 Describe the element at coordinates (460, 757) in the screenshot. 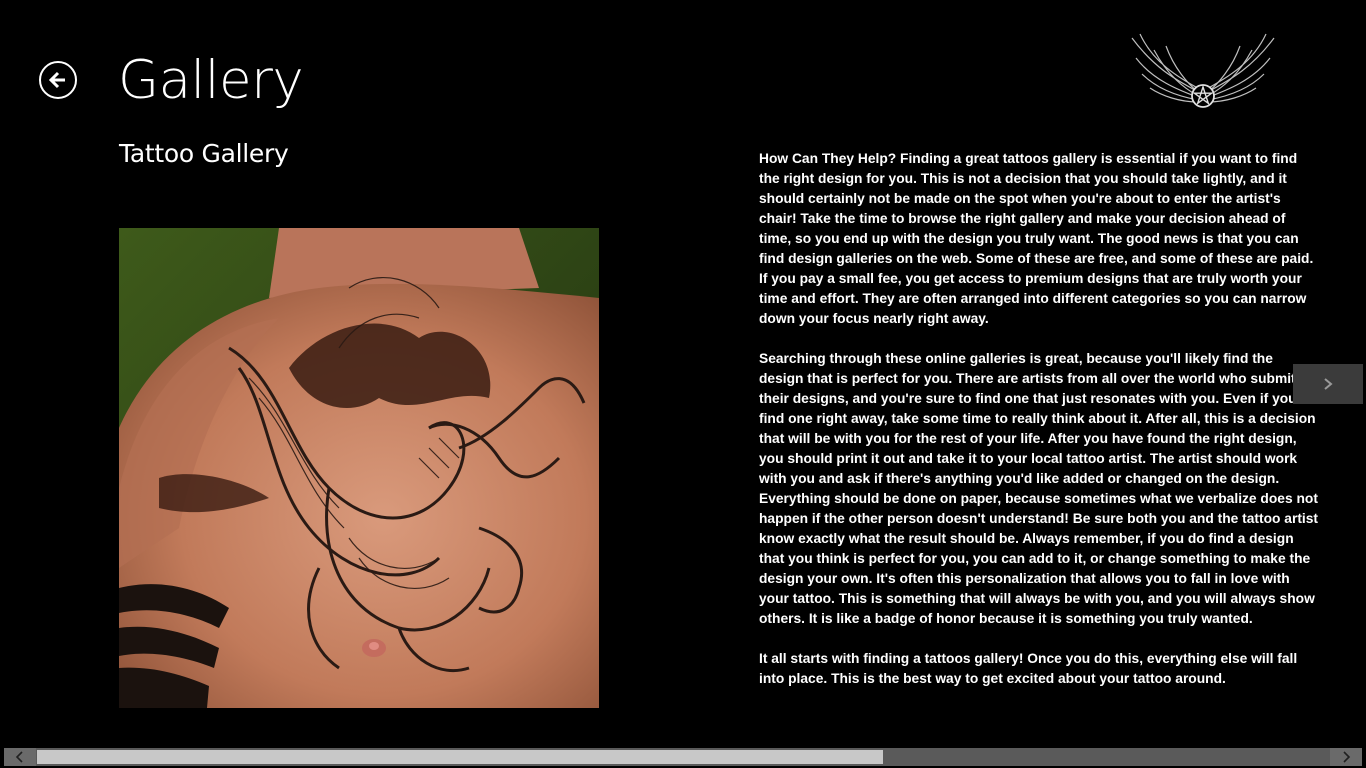

I see `scrollbar-thumb` at that location.